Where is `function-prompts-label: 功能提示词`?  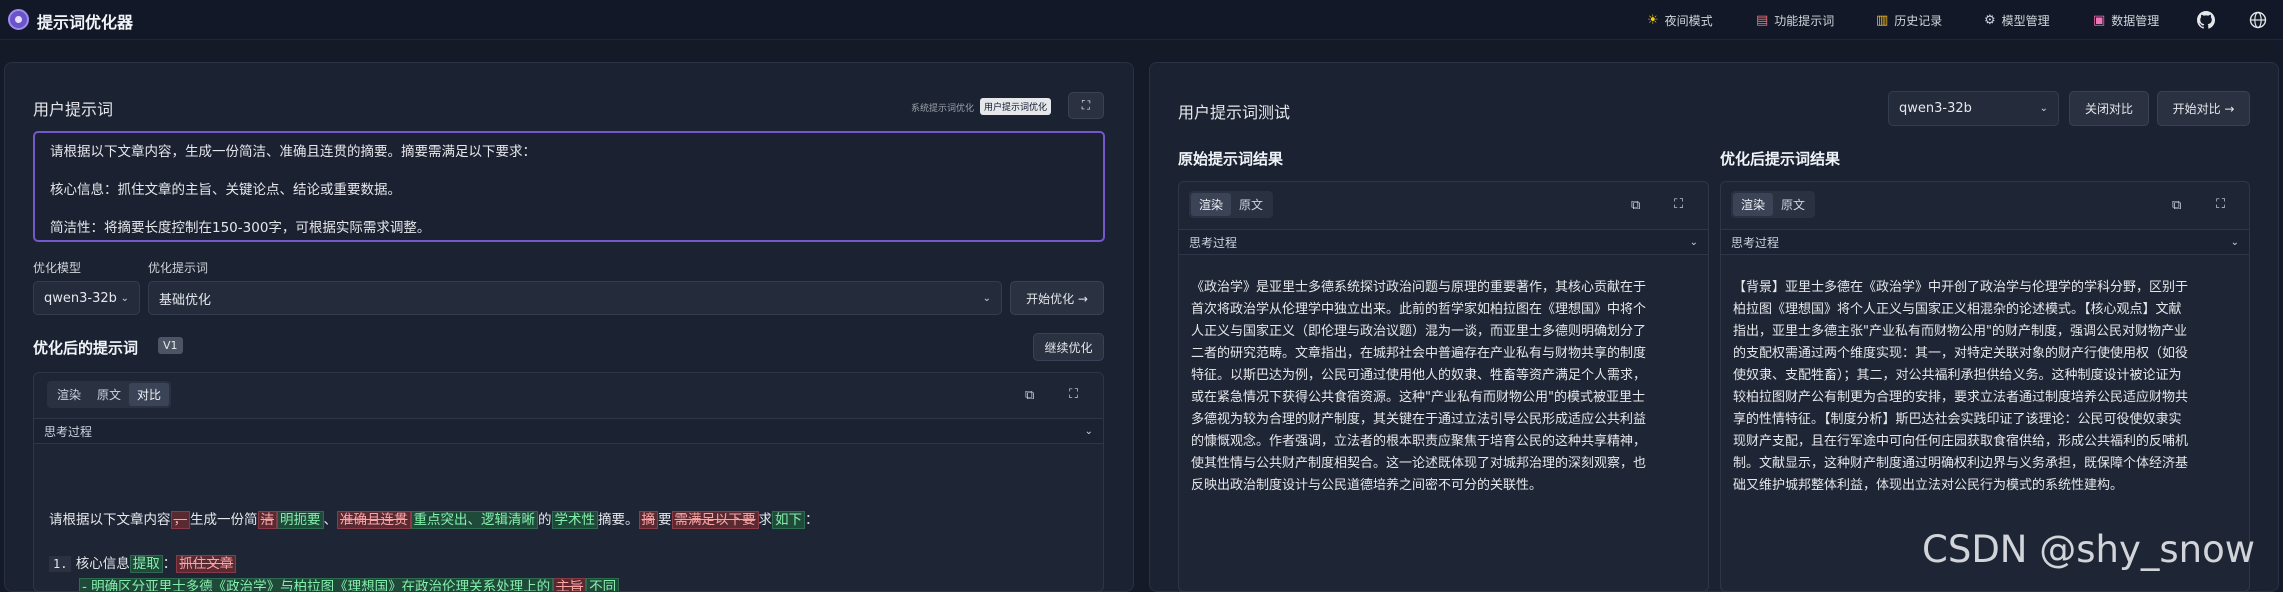 function-prompts-label: 功能提示词 is located at coordinates (1804, 20).